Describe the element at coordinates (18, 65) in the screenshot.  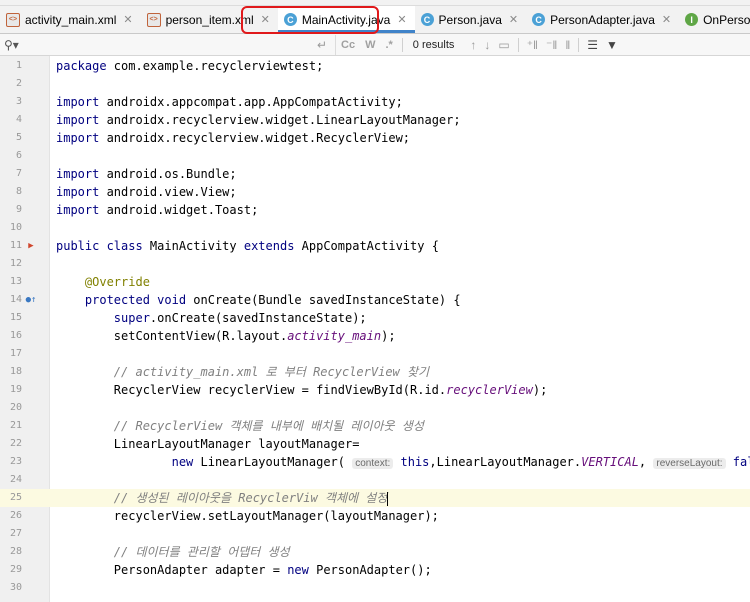
I see `line-number: 1` at that location.